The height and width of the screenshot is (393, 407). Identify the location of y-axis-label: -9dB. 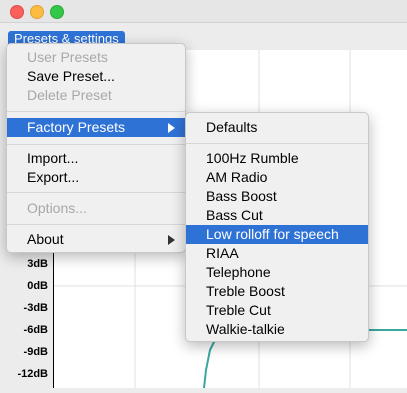
(35, 352).